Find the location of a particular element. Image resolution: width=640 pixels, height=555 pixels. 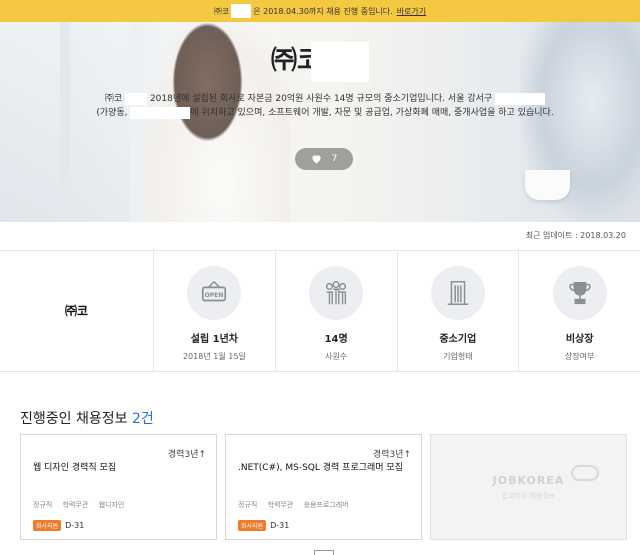

stat-listing: 비상장 상장여부 is located at coordinates (579, 310).